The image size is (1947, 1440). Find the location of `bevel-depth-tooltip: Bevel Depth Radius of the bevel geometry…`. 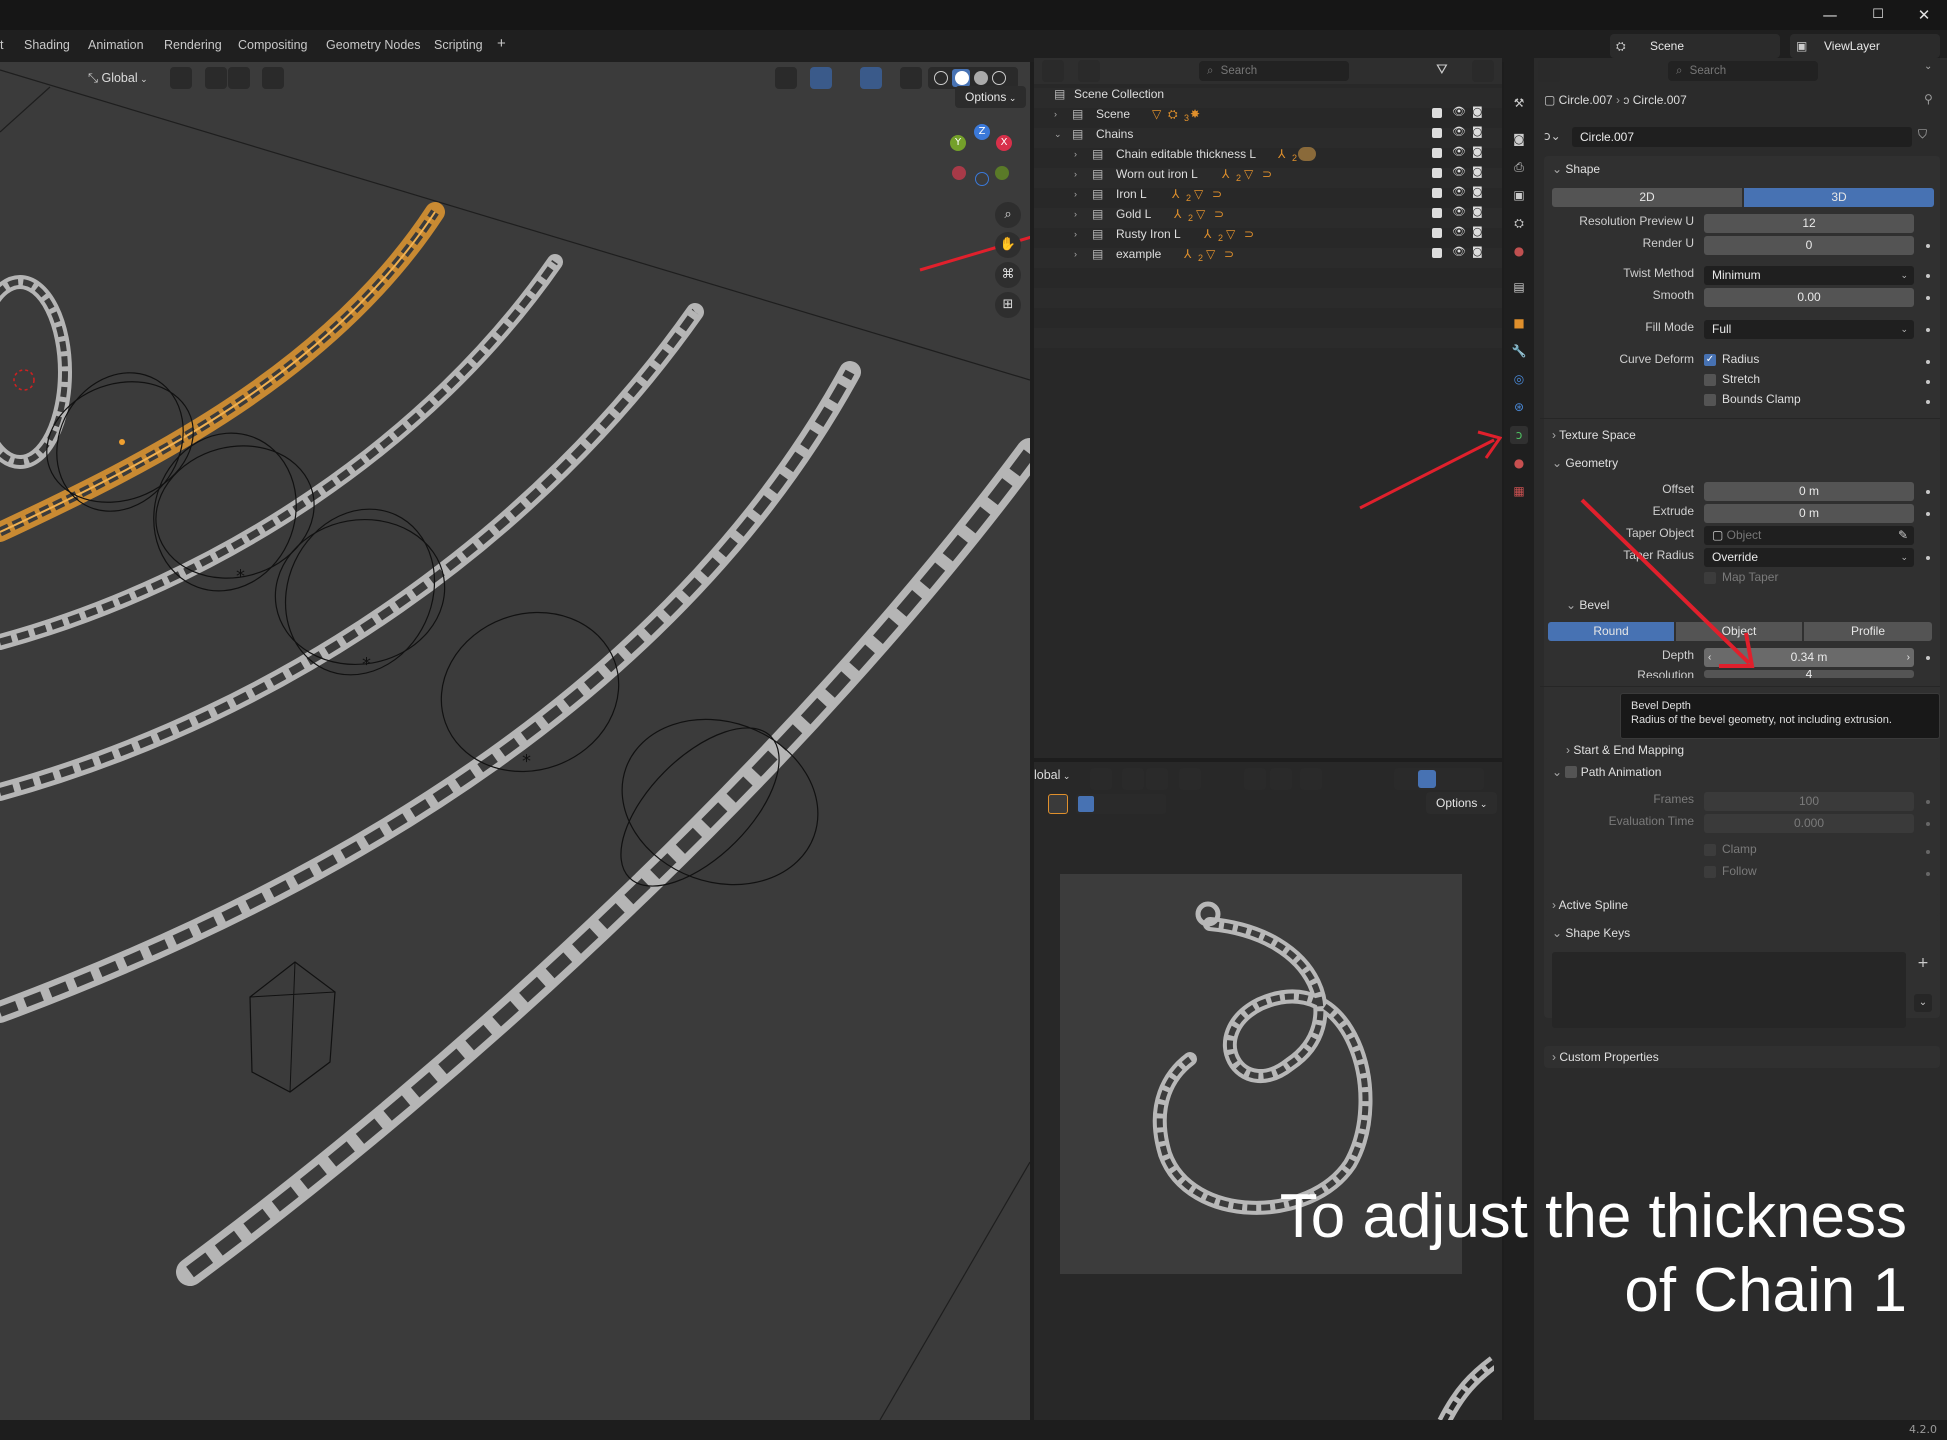

bevel-depth-tooltip: Bevel Depth Radius of the bevel geometry… is located at coordinates (1780, 716).